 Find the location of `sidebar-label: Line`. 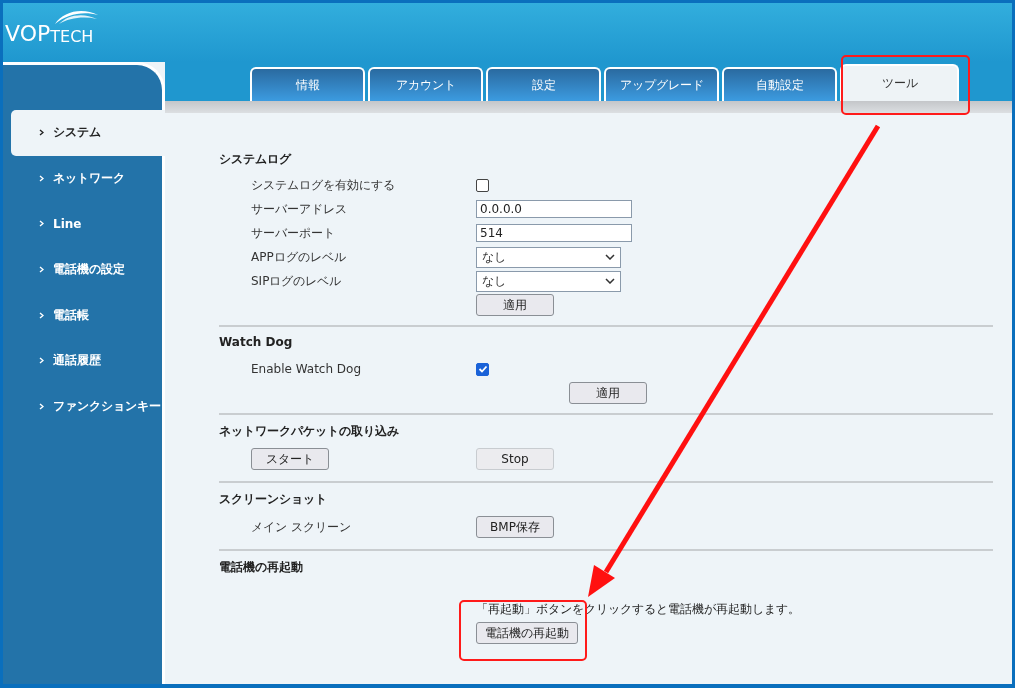

sidebar-label: Line is located at coordinates (67, 224).